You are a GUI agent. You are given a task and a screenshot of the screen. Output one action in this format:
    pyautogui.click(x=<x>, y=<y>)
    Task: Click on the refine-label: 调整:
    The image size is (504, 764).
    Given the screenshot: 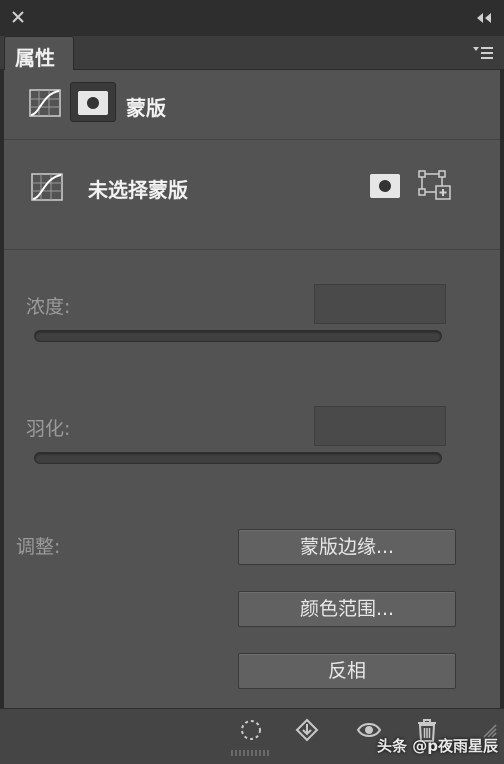 What is the action you would take?
    pyautogui.click(x=38, y=547)
    